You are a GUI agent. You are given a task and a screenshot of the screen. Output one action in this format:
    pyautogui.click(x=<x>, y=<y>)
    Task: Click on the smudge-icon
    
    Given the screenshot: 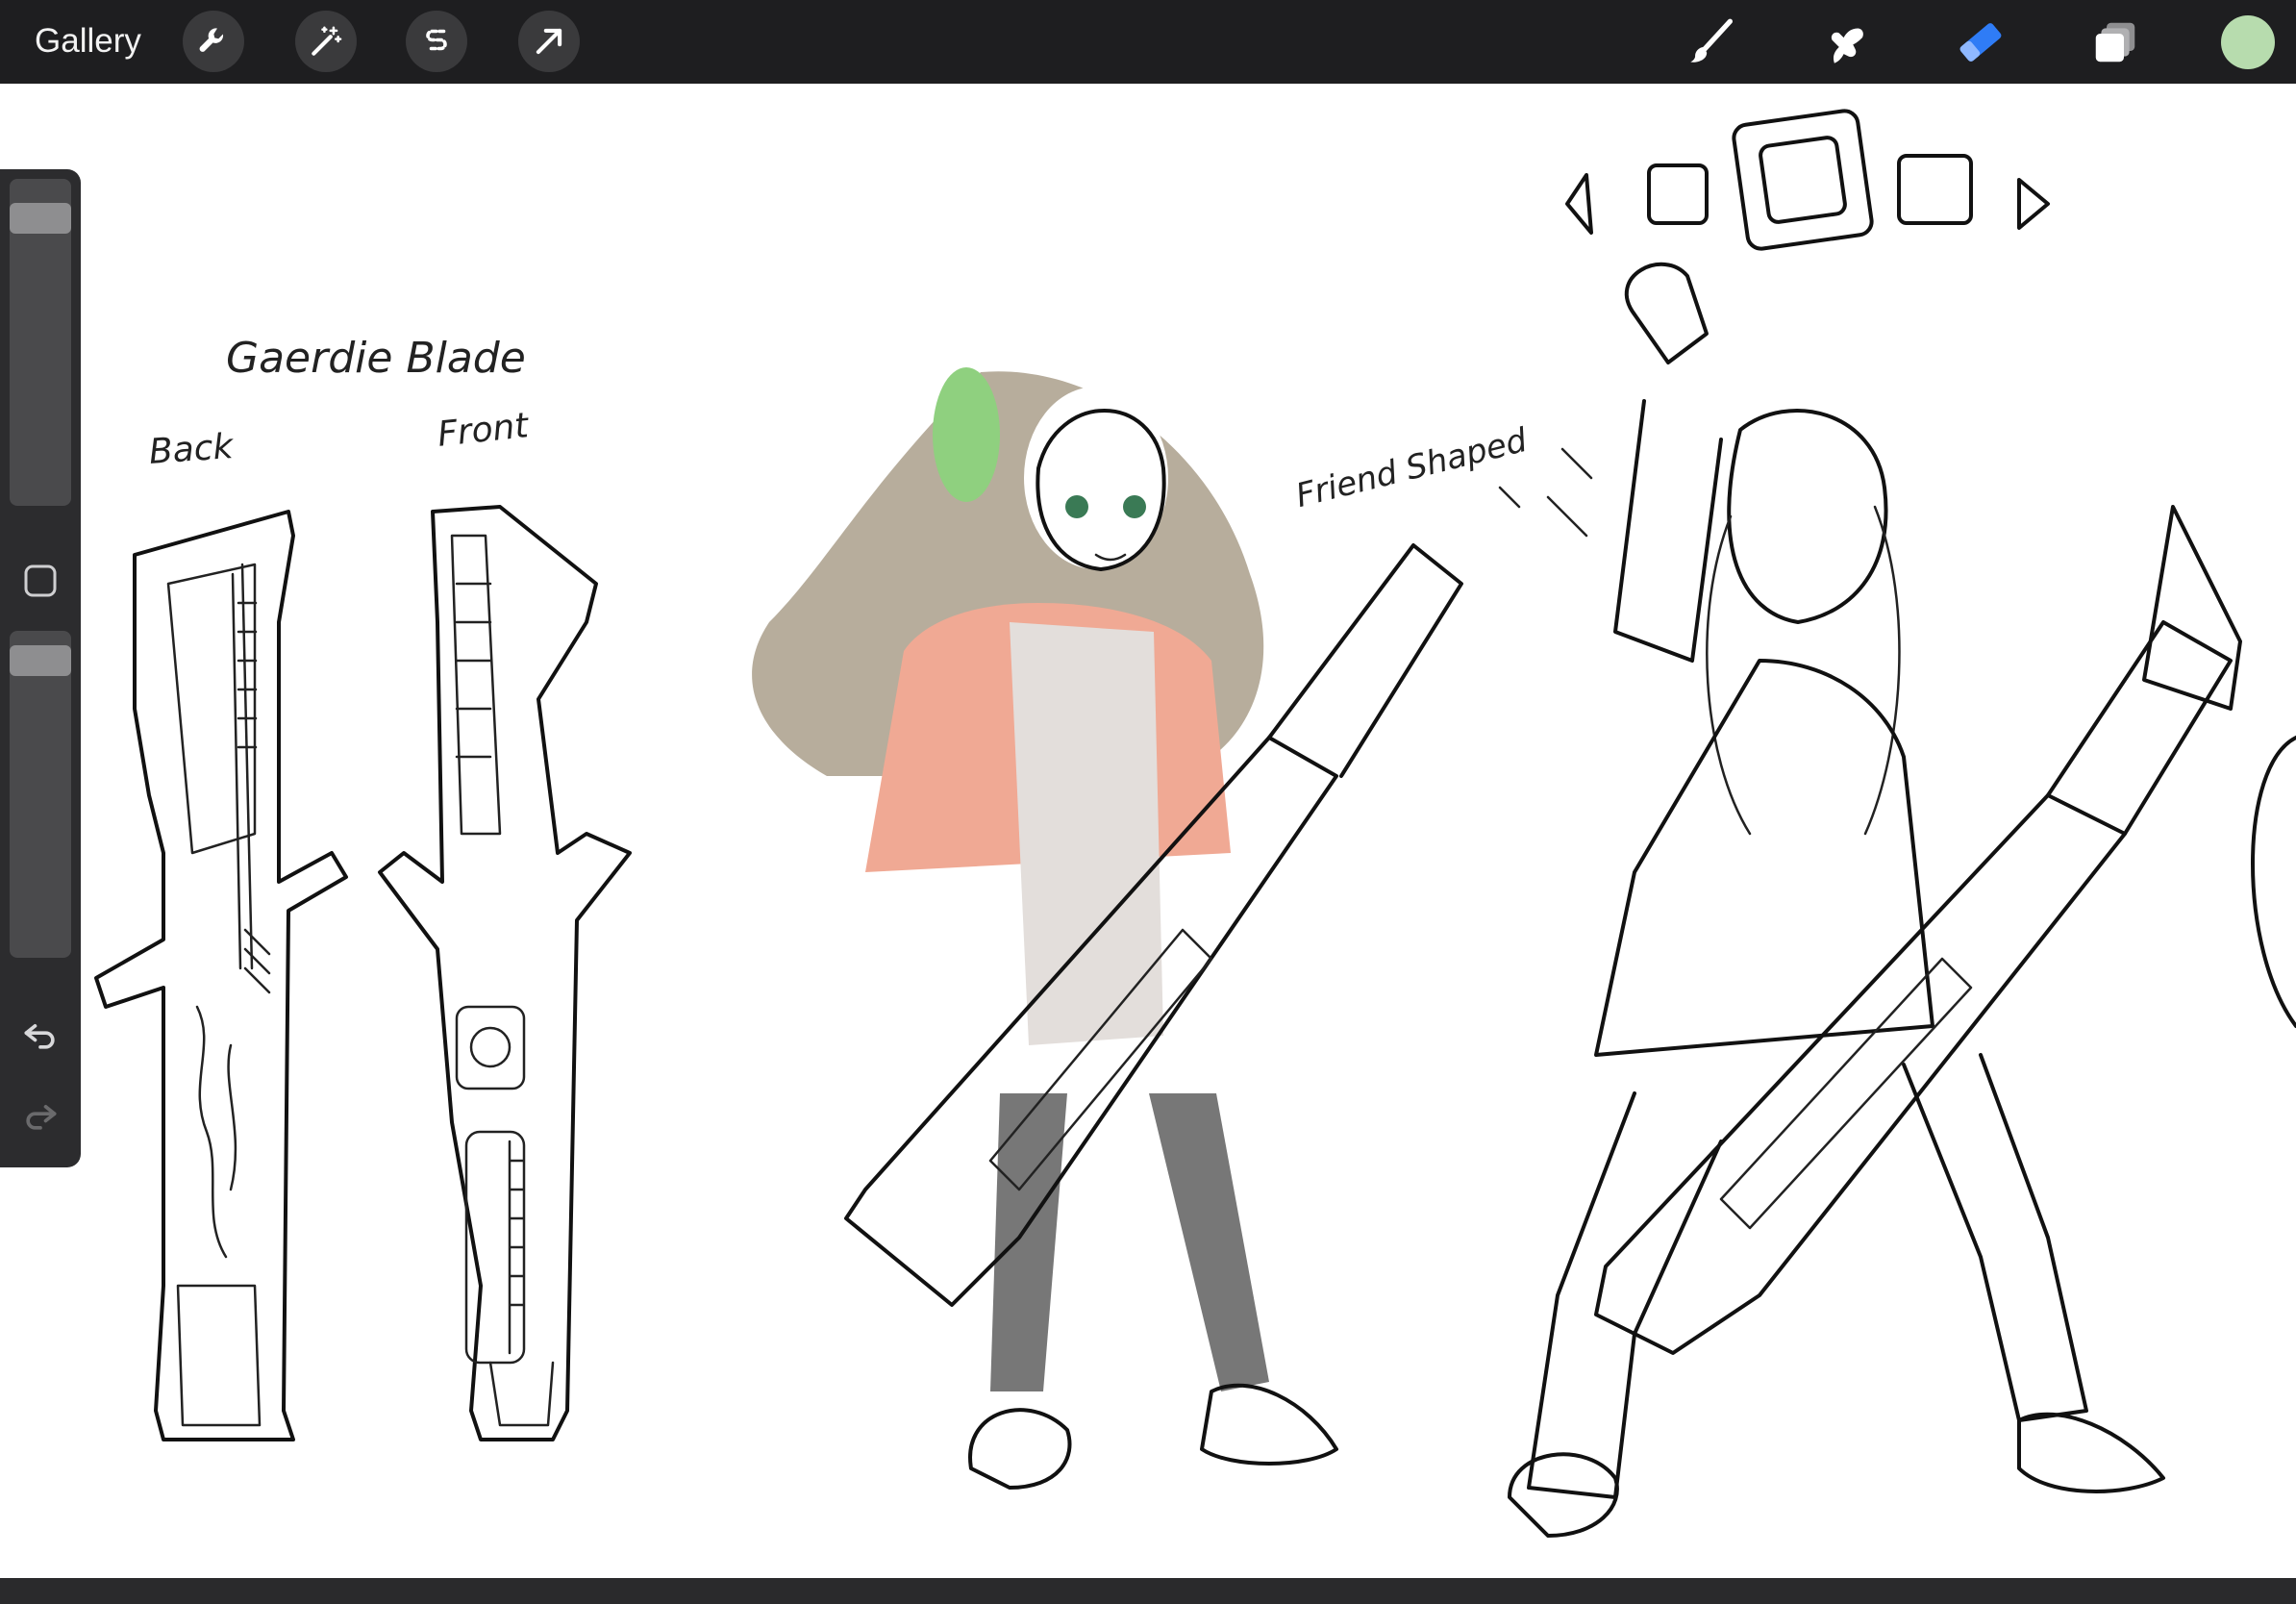 What is the action you would take?
    pyautogui.click(x=1847, y=45)
    